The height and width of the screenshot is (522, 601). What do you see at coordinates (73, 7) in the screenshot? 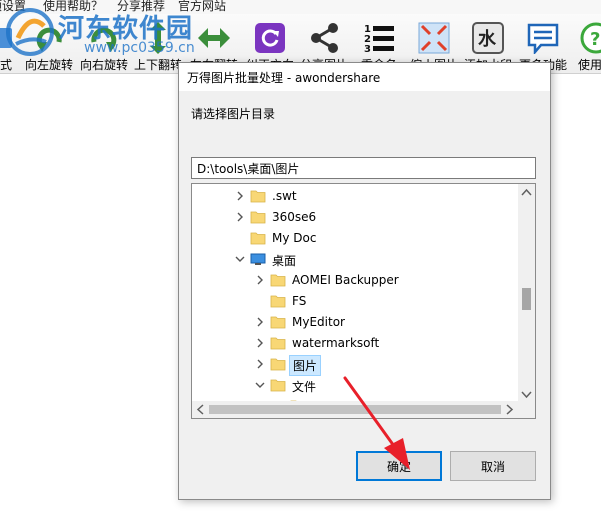
I see `menu-help: 使用帮助？` at bounding box center [73, 7].